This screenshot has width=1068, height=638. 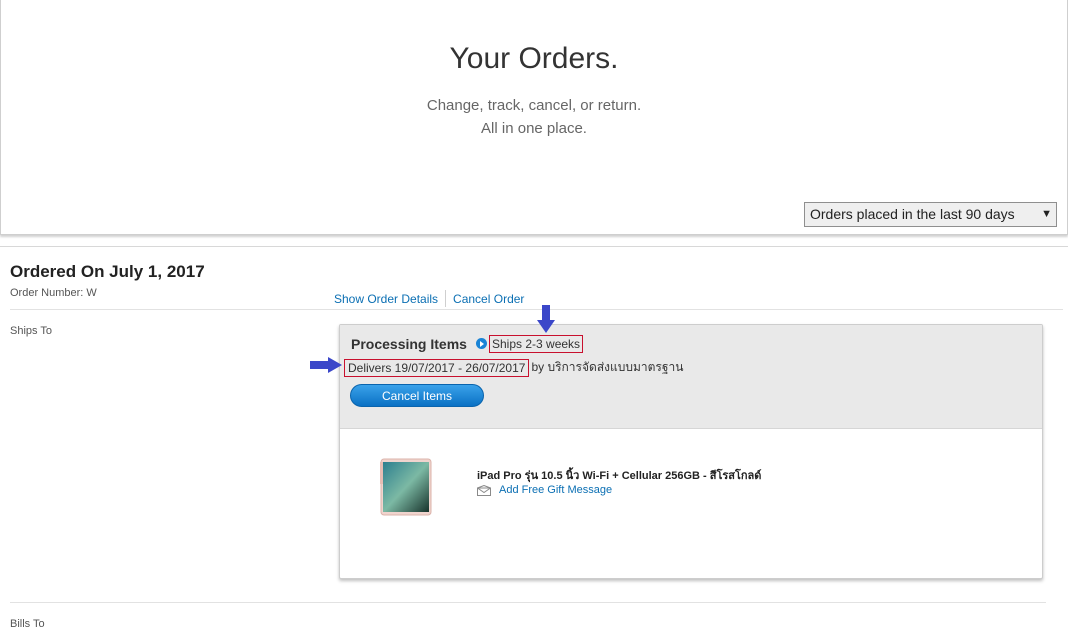 I want to click on page-subtitle-line1: Change, track, cancel, or return., so click(x=534, y=105).